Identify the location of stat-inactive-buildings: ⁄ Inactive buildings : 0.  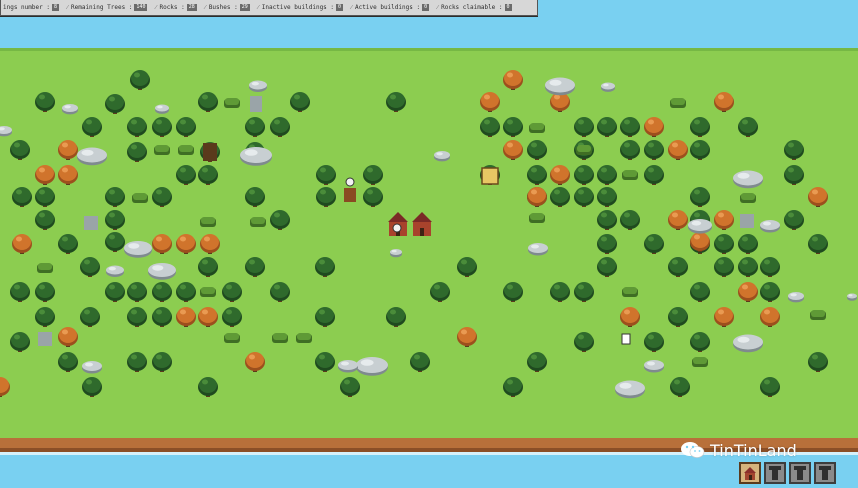
(300, 7).